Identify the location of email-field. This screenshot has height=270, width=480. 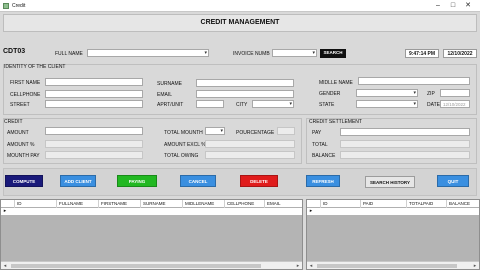
(245, 94).